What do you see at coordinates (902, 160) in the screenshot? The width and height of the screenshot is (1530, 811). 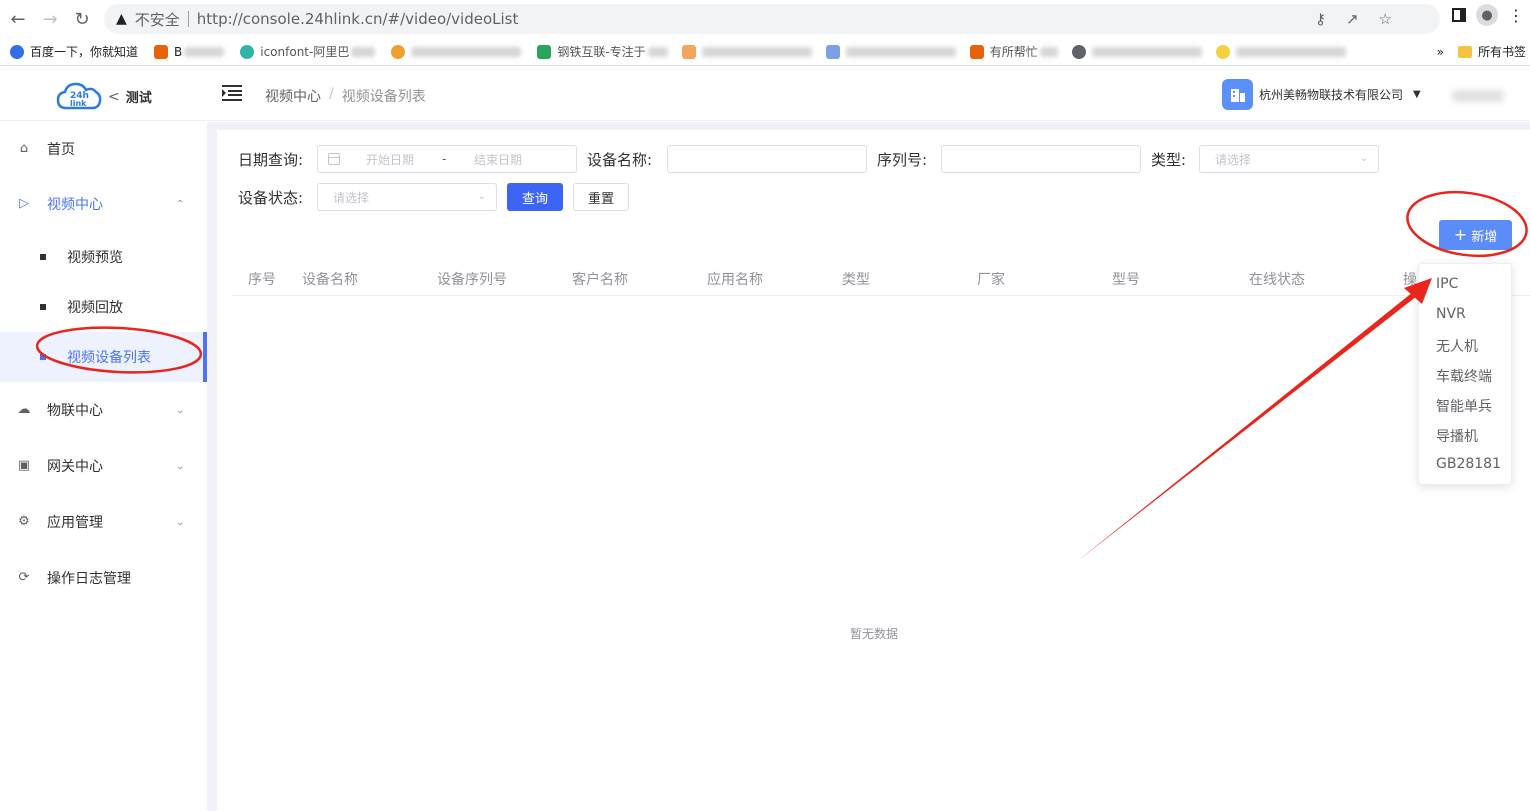 I see `serial-number-label: 序列号:` at bounding box center [902, 160].